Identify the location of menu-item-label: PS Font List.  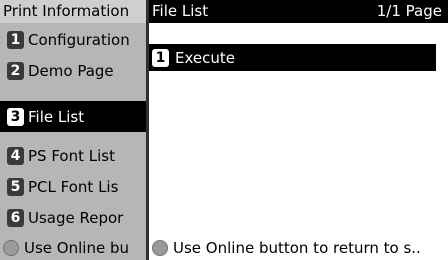
(71, 155).